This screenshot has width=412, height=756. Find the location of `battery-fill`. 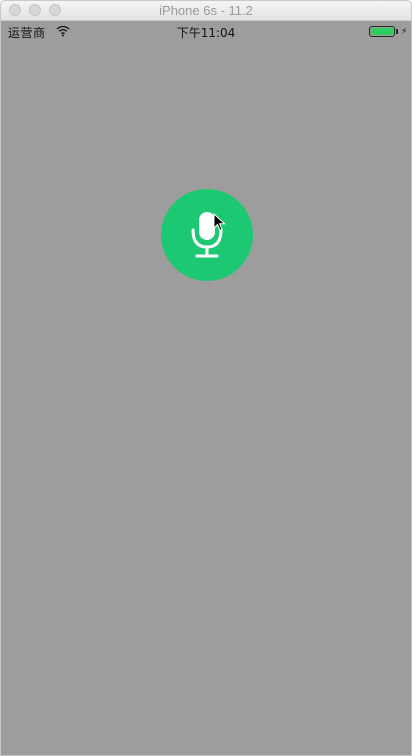

battery-fill is located at coordinates (382, 31).